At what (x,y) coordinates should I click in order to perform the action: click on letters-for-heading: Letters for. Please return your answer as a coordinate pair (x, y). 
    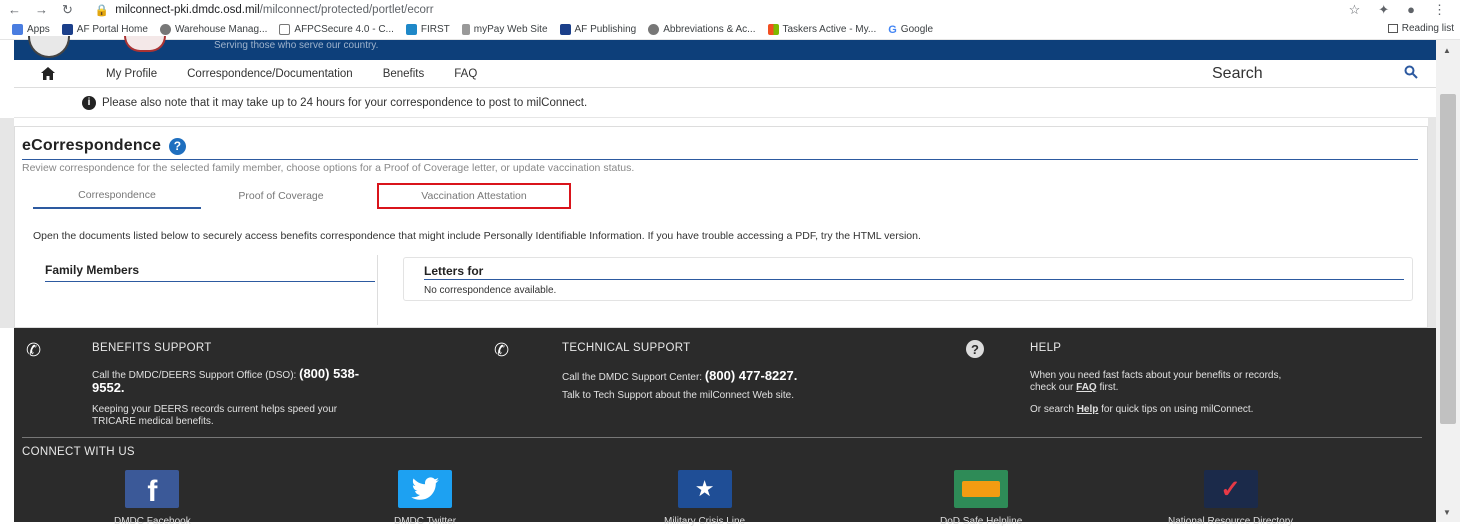
    Looking at the image, I should click on (454, 271).